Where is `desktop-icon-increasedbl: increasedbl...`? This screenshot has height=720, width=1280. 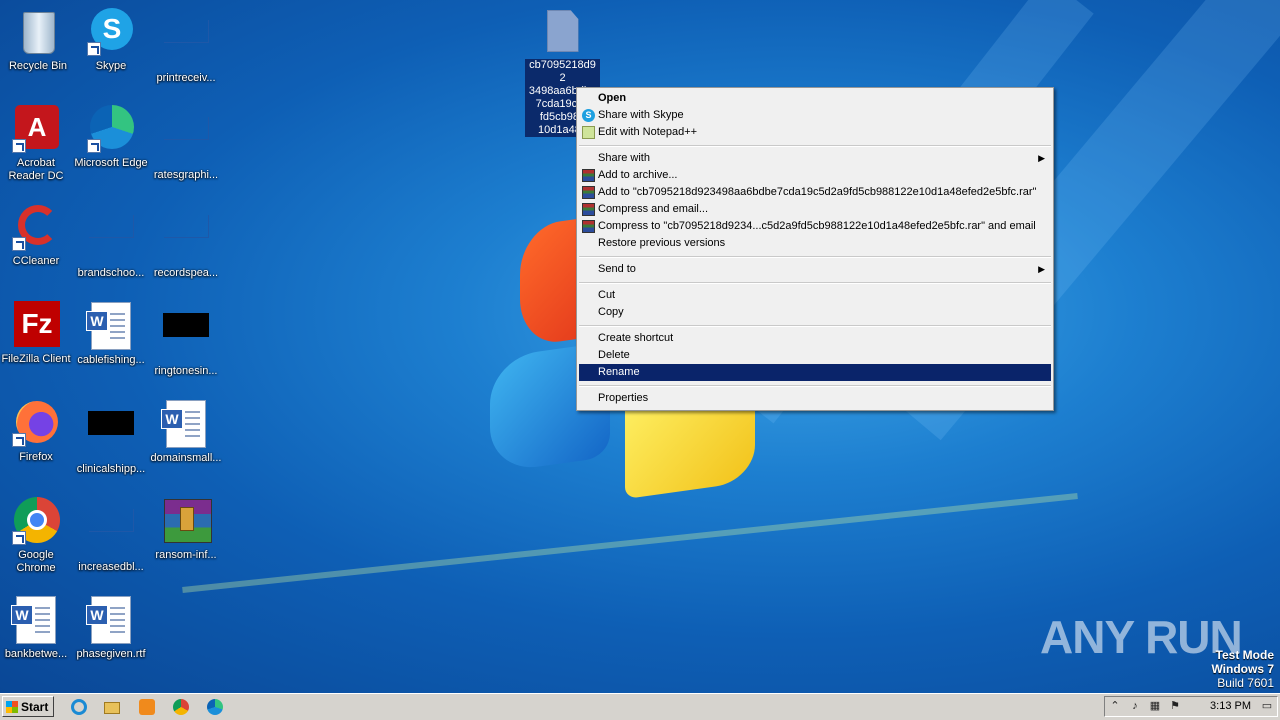
desktop-icon-increasedbl: increasedbl... is located at coordinates (111, 535).